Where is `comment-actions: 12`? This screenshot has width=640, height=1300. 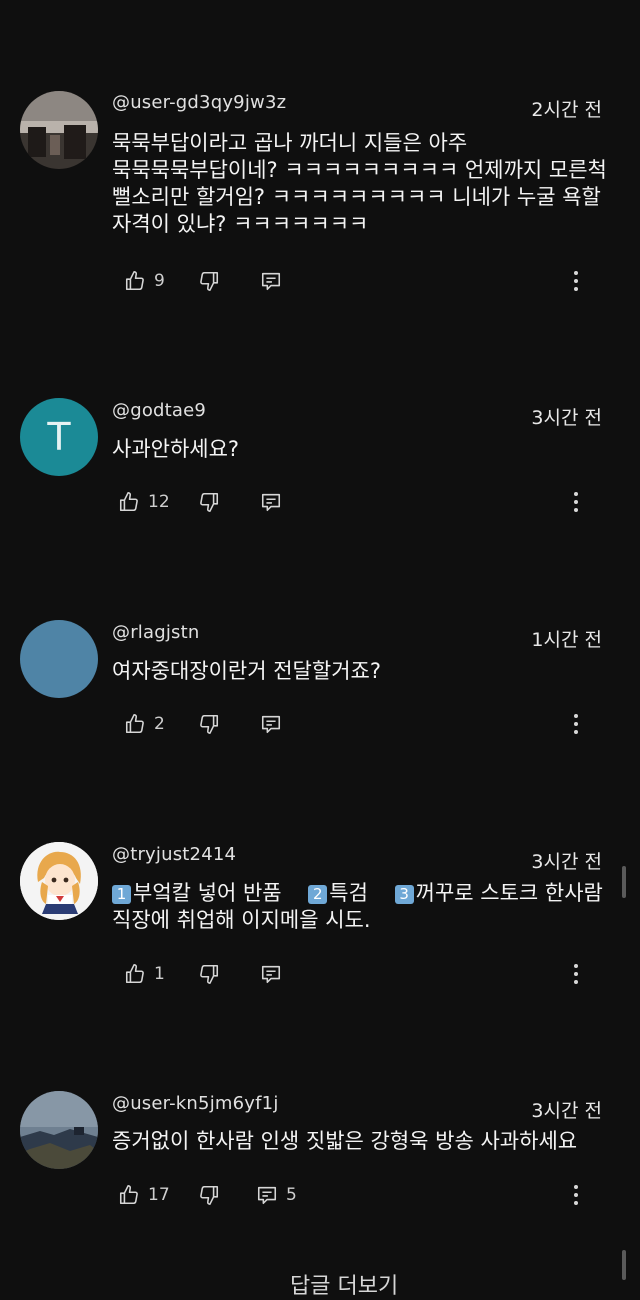
comment-actions: 12 is located at coordinates (362, 502).